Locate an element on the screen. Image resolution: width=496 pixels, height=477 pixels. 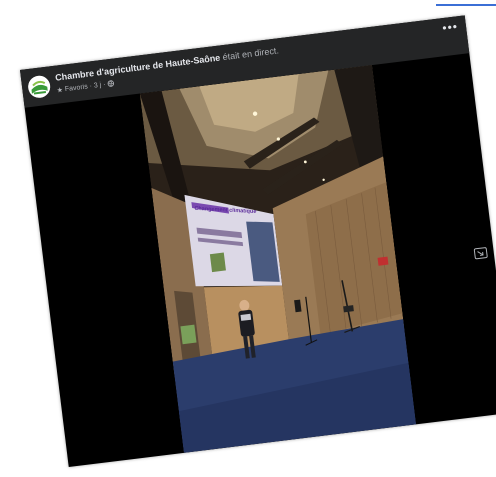
chambre-agriculture-logo-icon is located at coordinates (39, 87).